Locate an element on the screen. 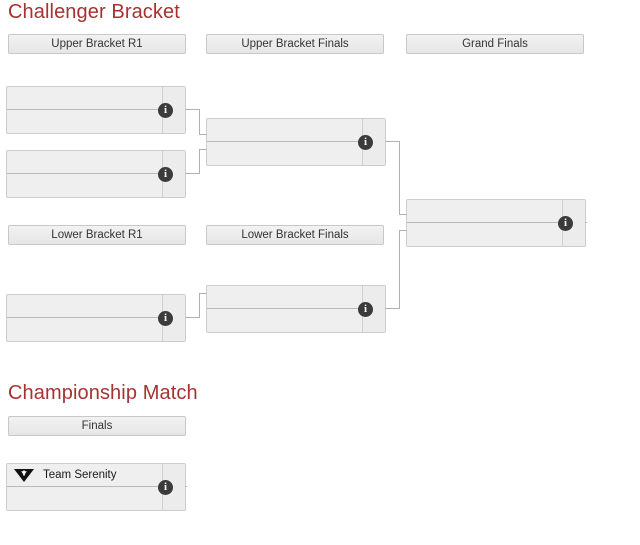 The image size is (640, 545). team-serenity-logo-icon is located at coordinates (24, 475).